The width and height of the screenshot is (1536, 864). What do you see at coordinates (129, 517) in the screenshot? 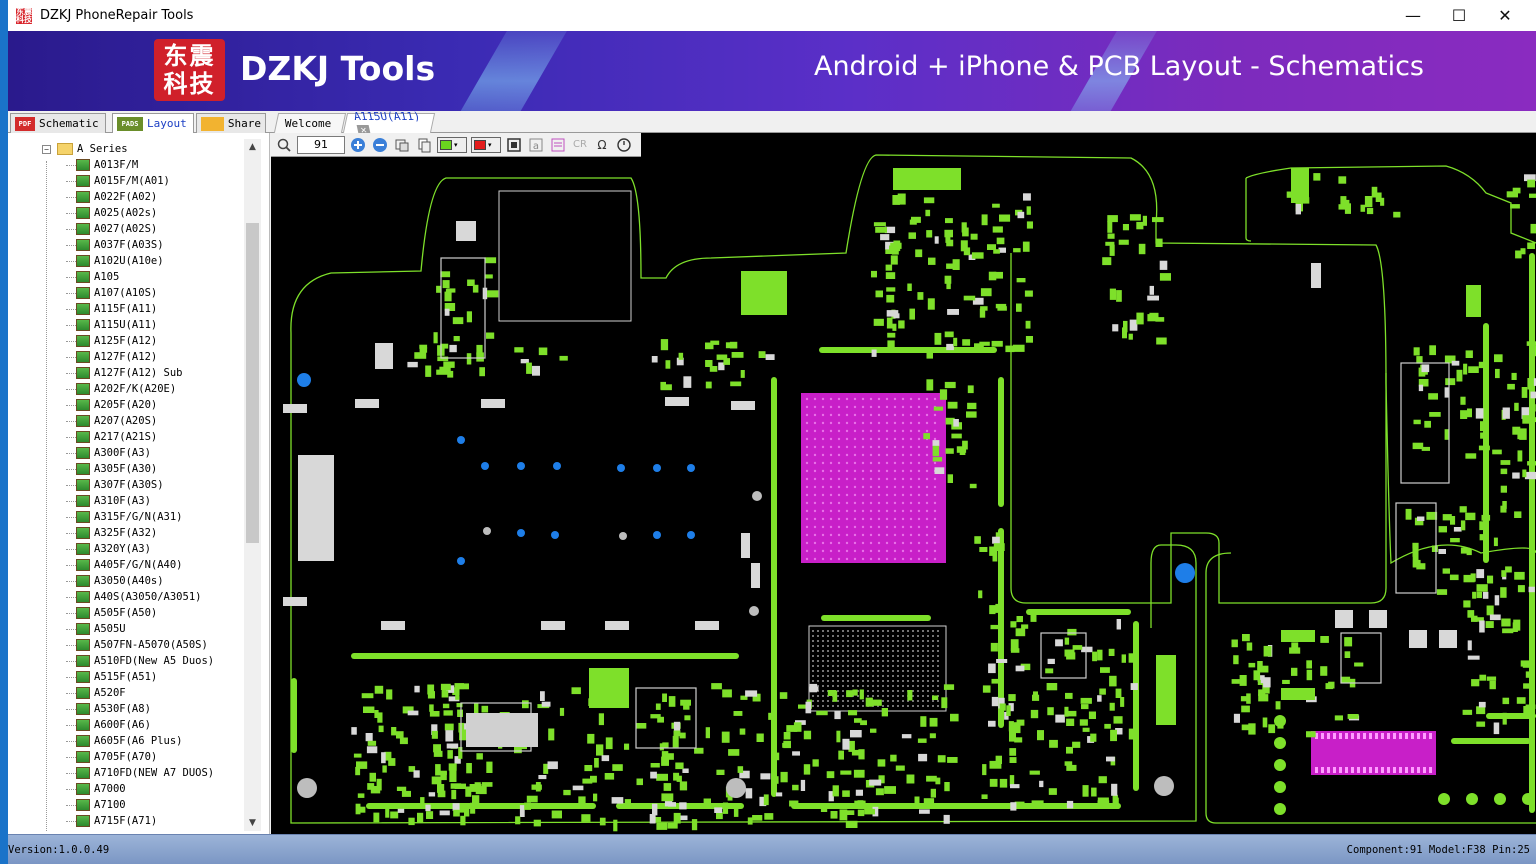
I see `tree-item: A315F/G/N(A31)` at bounding box center [129, 517].